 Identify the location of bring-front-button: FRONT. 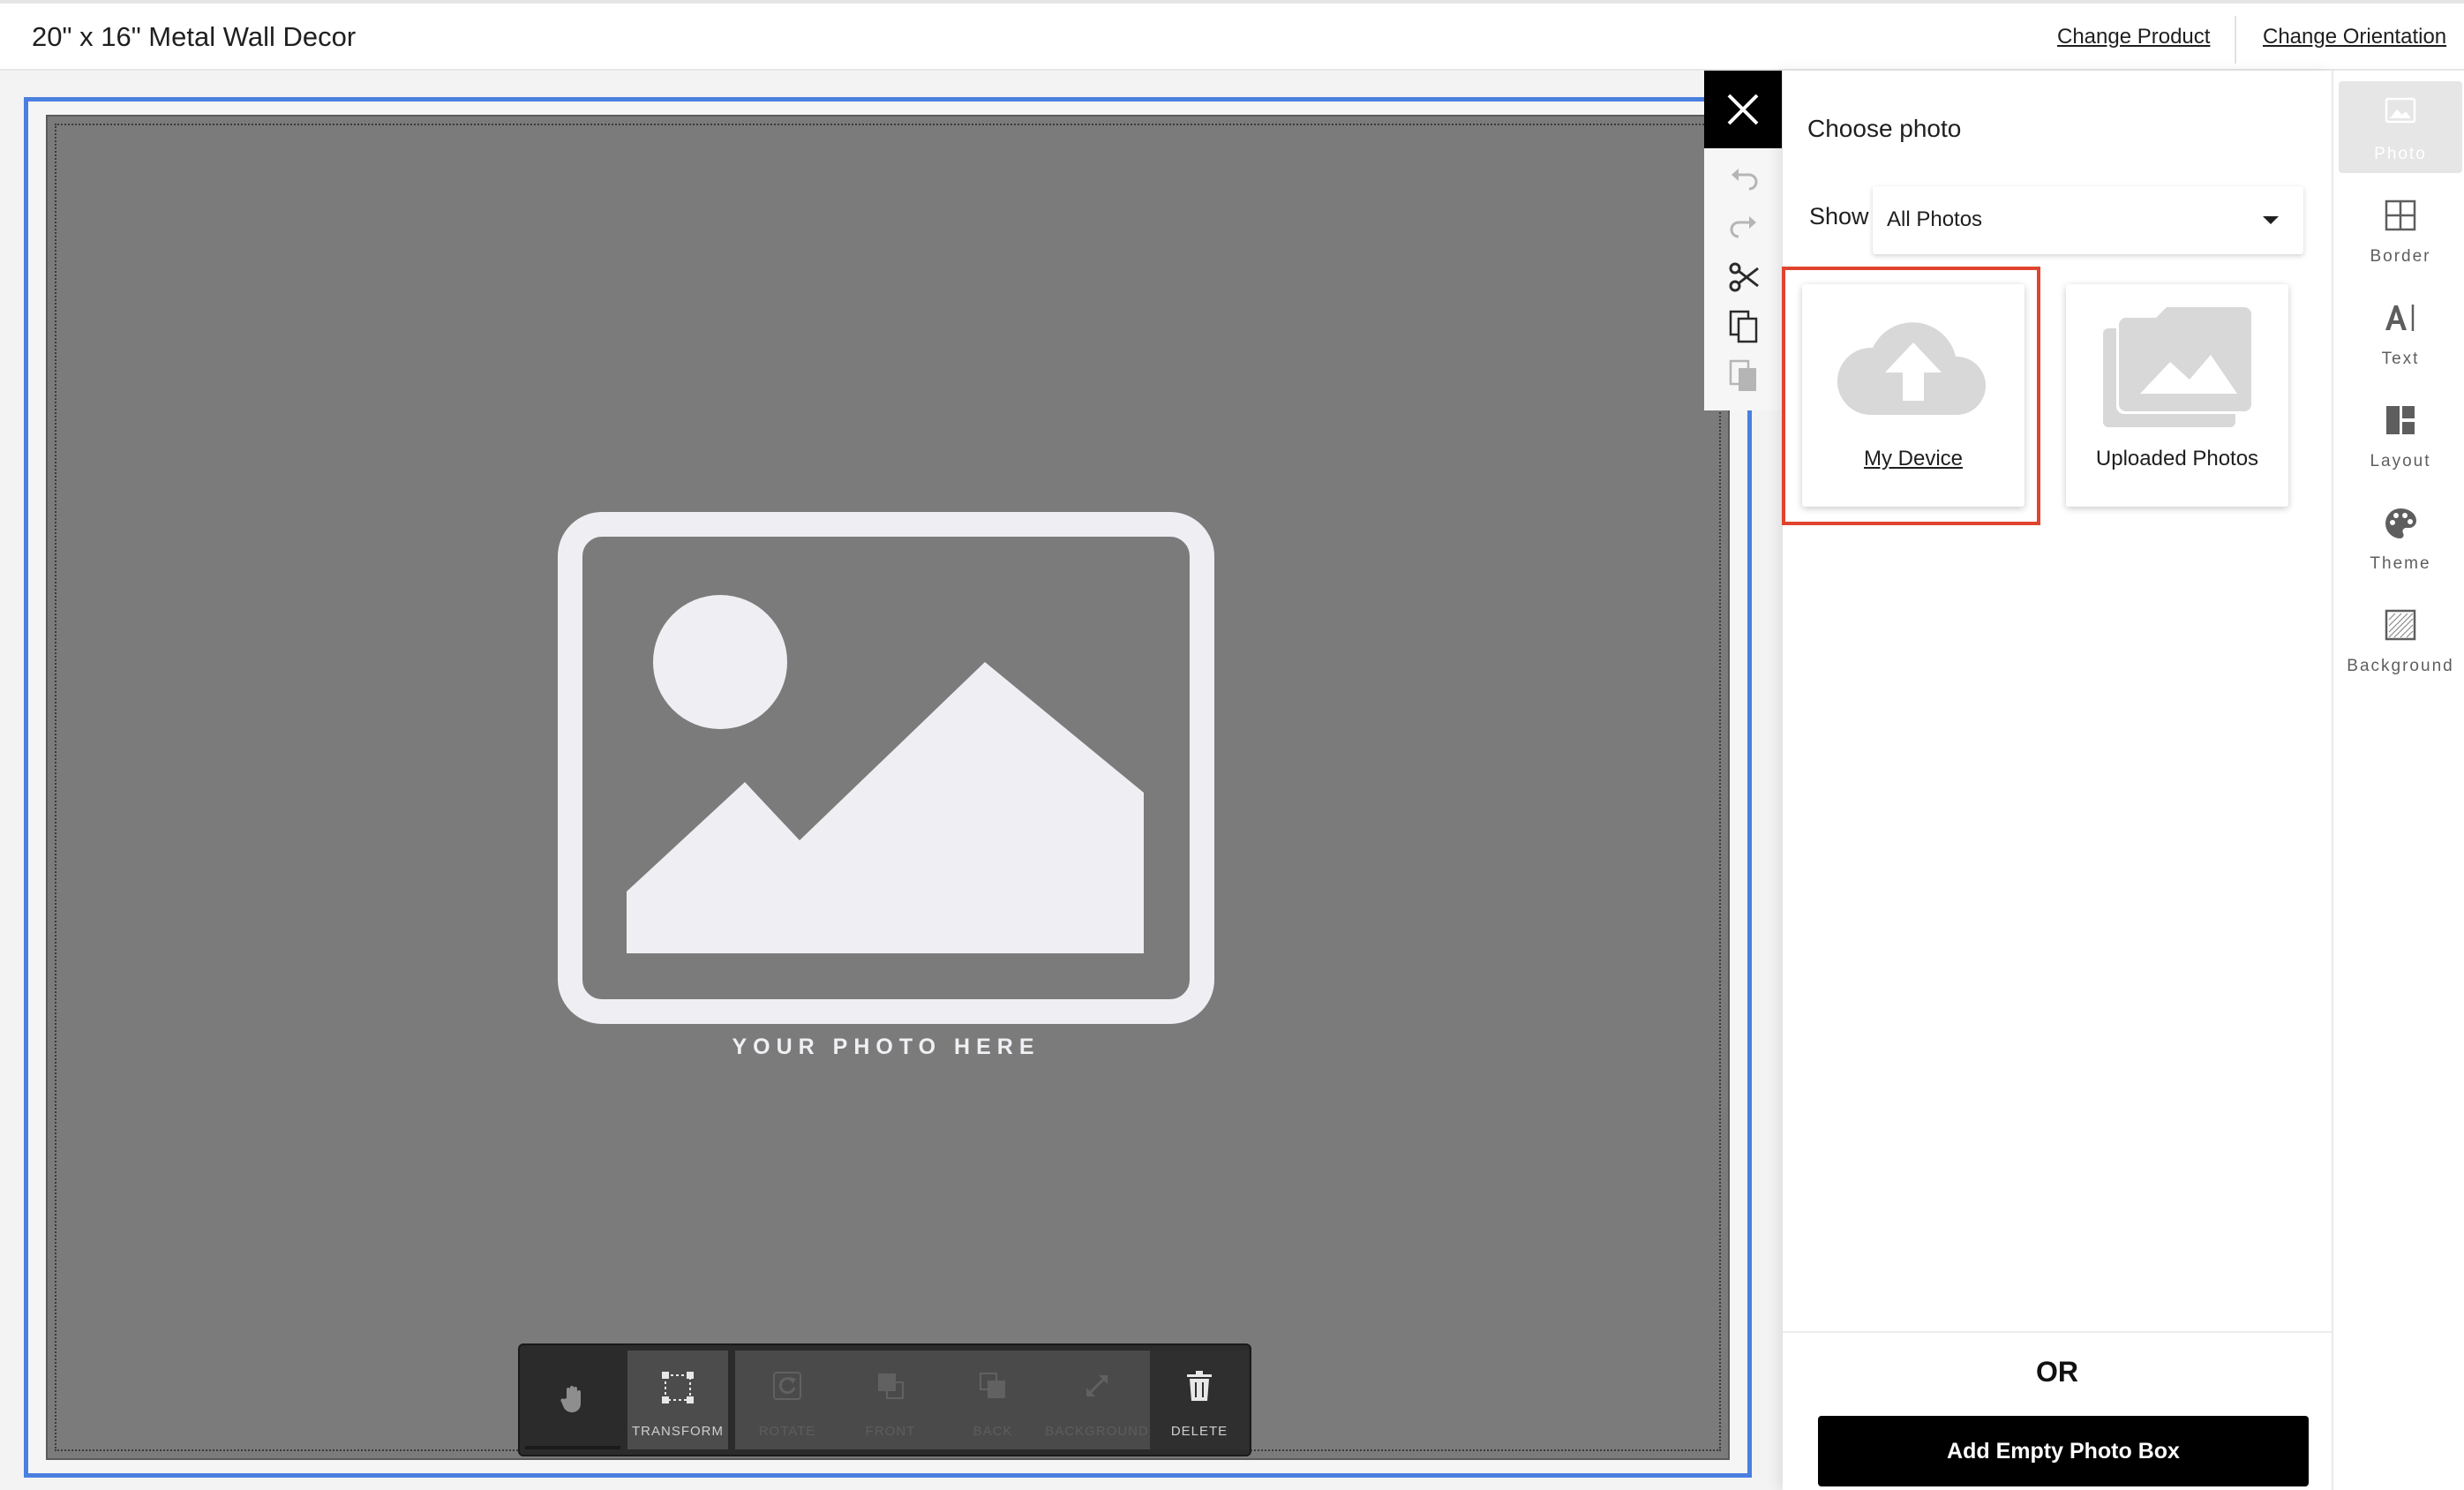
(891, 1400).